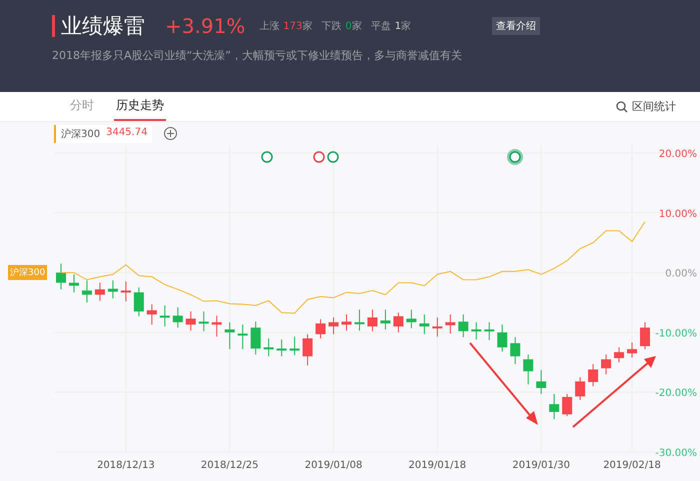 This screenshot has height=481, width=700. I want to click on add-button, so click(171, 133).